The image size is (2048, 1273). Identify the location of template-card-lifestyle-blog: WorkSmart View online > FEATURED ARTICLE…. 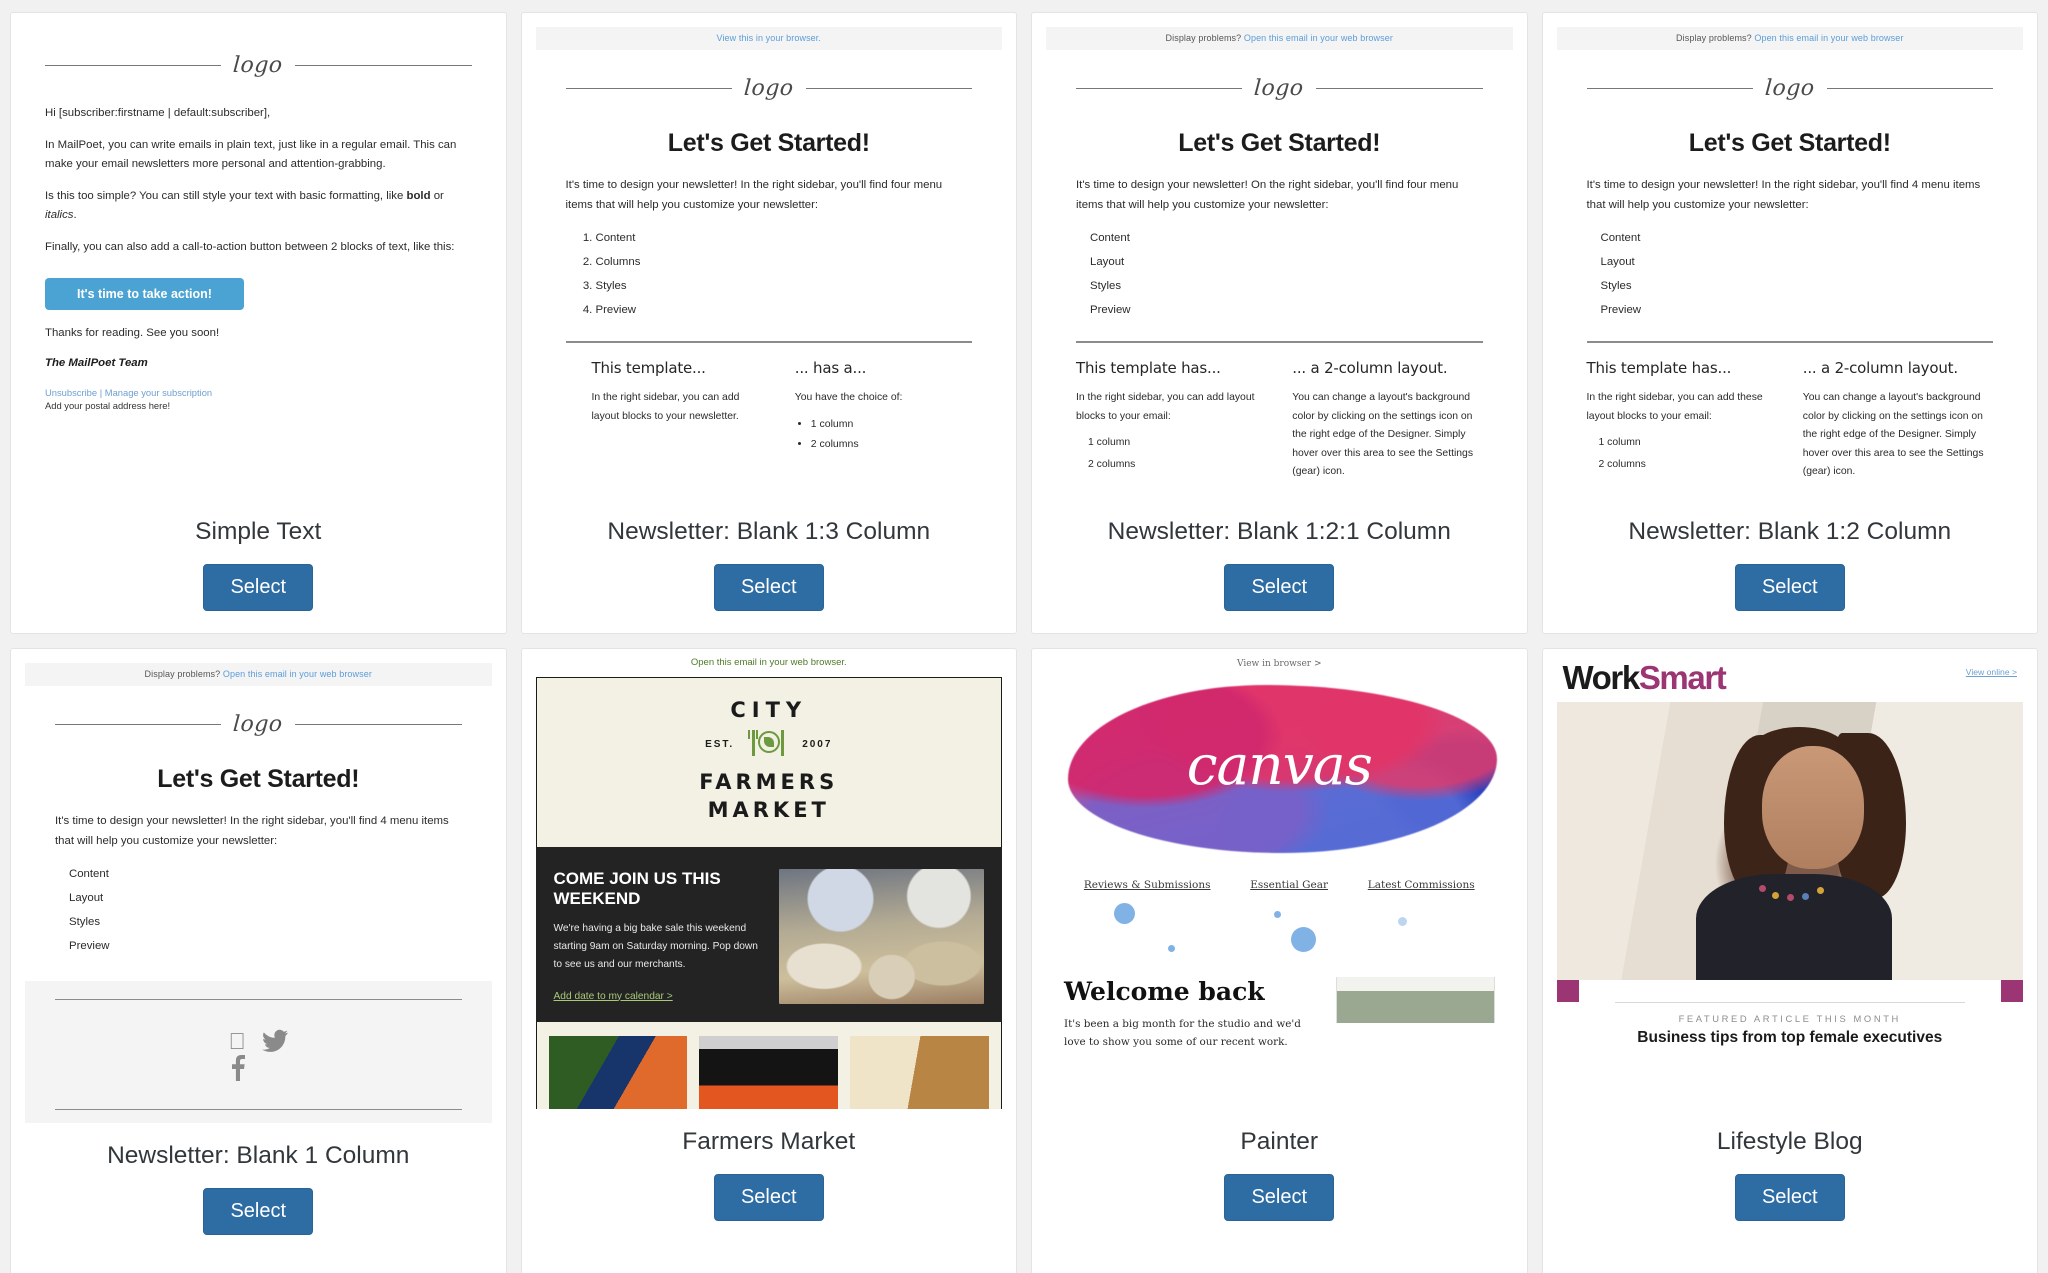
(1789, 960).